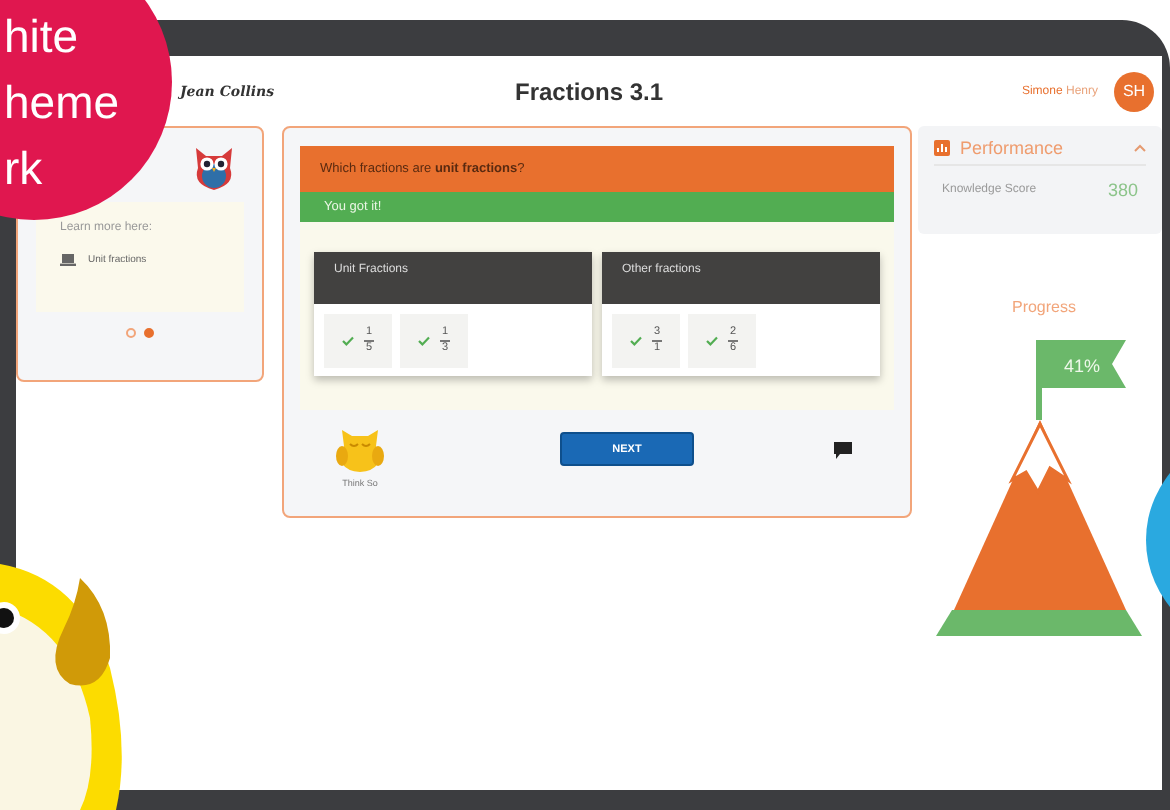 The height and width of the screenshot is (810, 1170). What do you see at coordinates (23, 169) in the screenshot?
I see `promo-text: rk` at bounding box center [23, 169].